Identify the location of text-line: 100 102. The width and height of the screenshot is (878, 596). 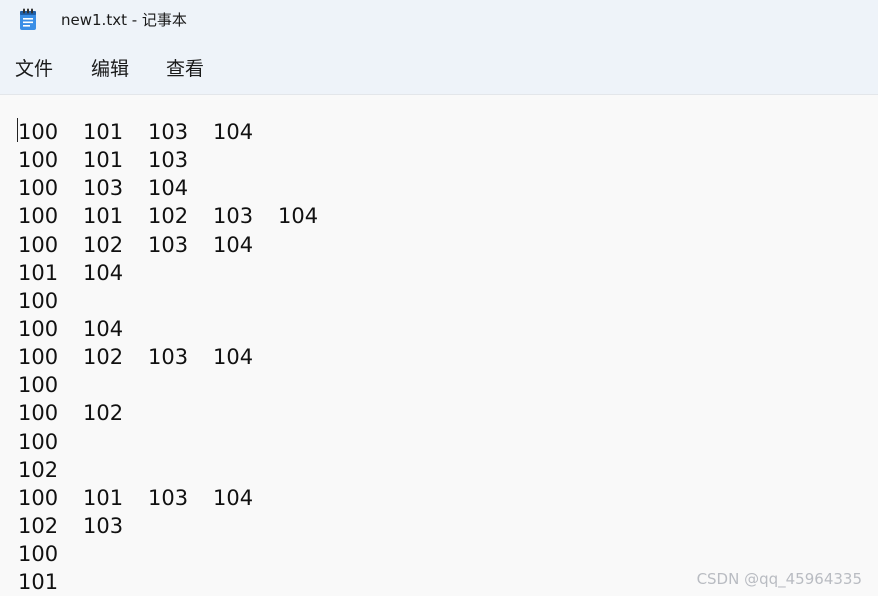
(180, 413).